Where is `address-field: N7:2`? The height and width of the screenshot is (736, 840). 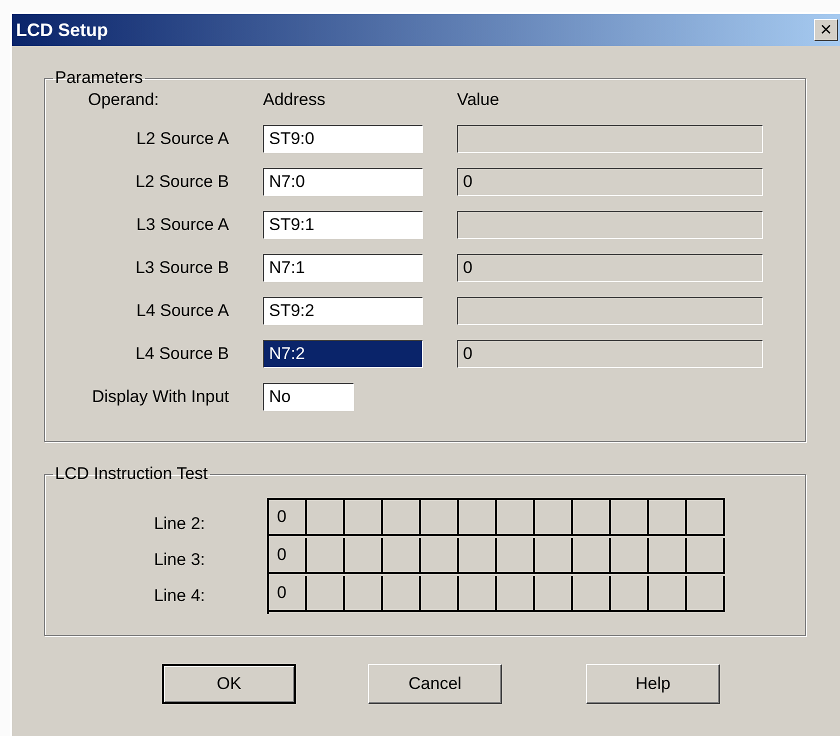 address-field: N7:2 is located at coordinates (343, 354).